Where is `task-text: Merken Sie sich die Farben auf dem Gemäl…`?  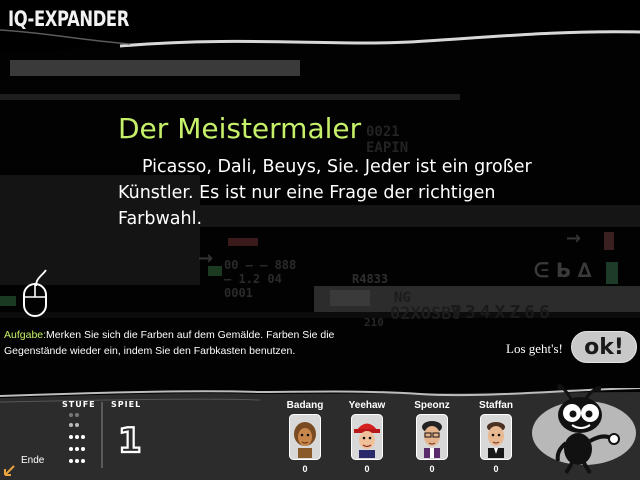 task-text: Merken Sie sich die Farben auf dem Gemäl… is located at coordinates (169, 343).